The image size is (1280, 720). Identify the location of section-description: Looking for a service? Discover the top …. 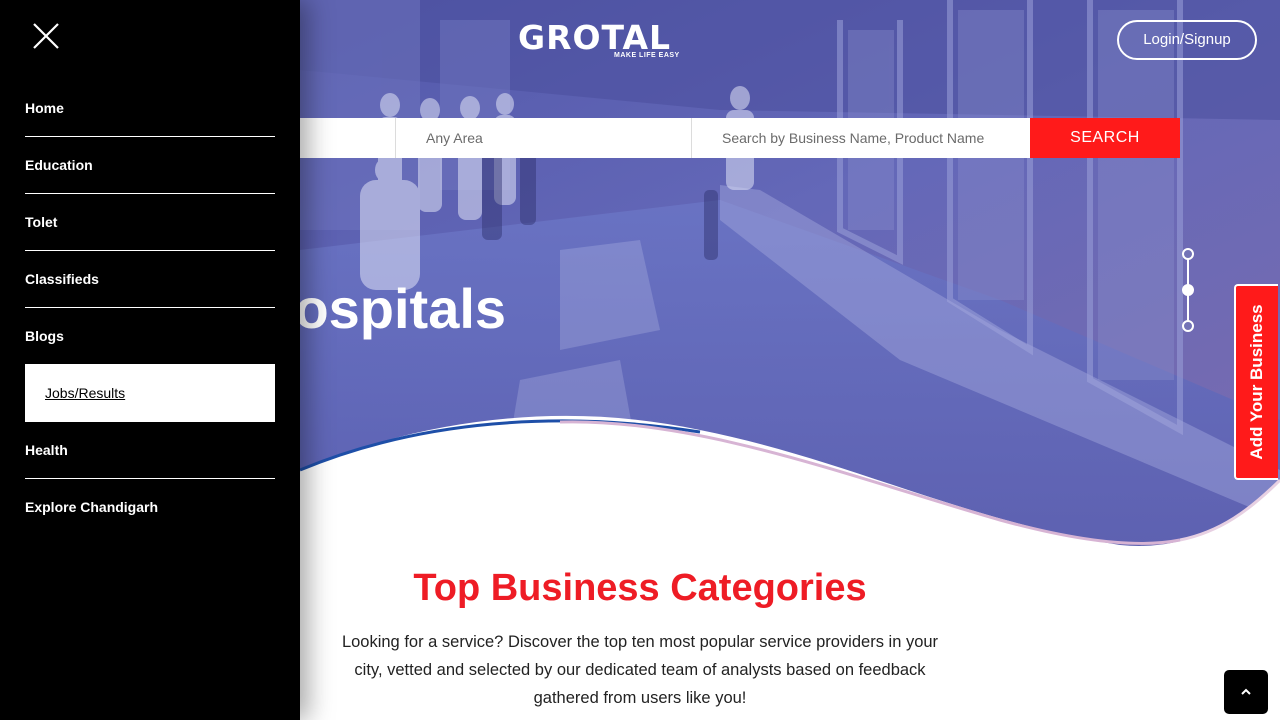
(640, 670).